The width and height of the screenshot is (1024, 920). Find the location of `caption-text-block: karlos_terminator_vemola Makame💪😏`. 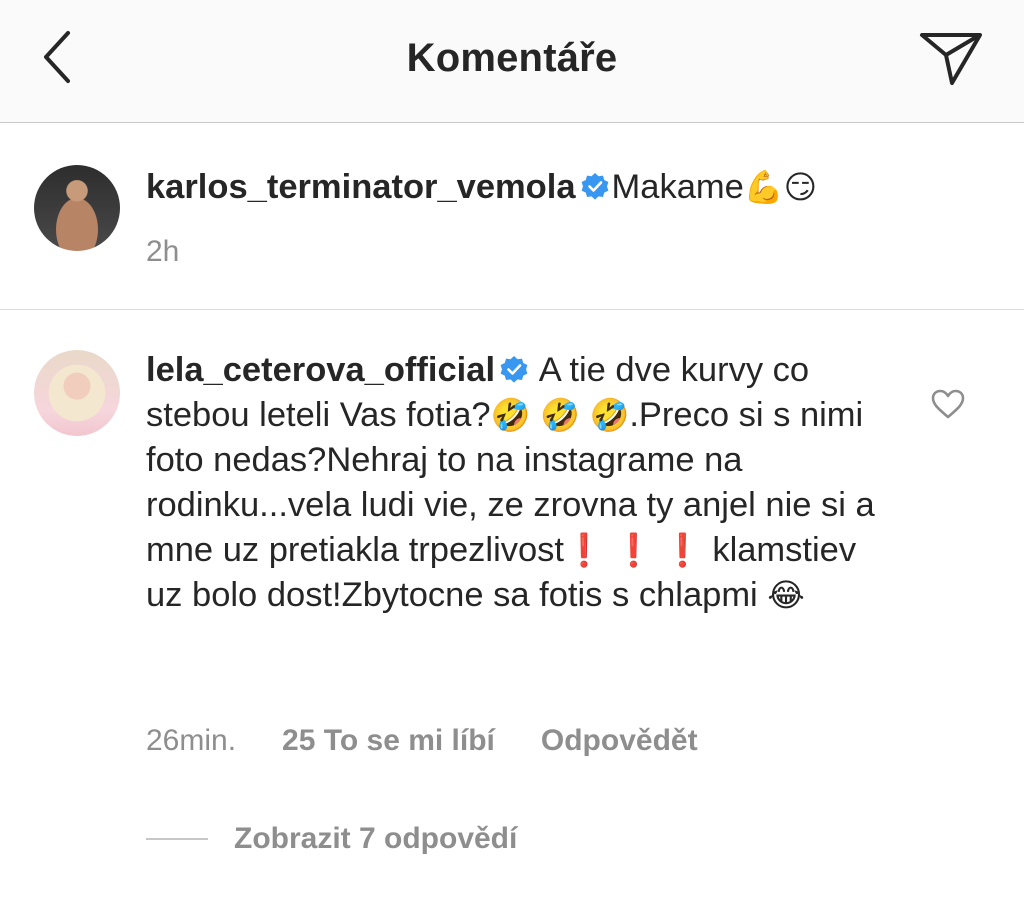

caption-text-block: karlos_terminator_vemola Makame💪😏 is located at coordinates (556, 187).